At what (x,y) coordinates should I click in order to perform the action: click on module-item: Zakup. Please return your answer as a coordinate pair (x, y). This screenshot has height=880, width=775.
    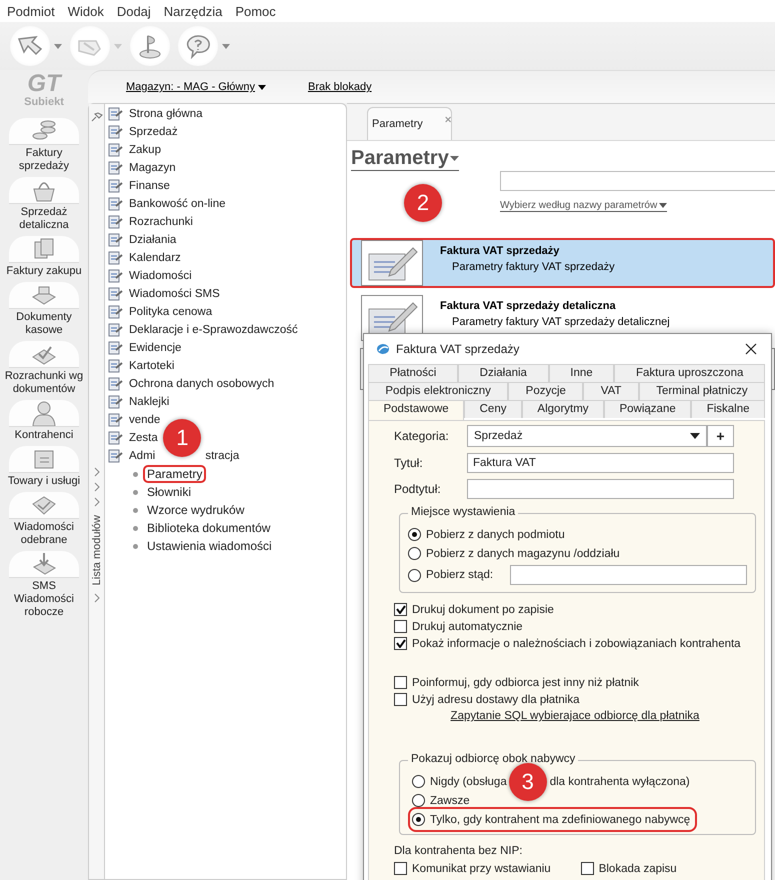
    Looking at the image, I should click on (145, 150).